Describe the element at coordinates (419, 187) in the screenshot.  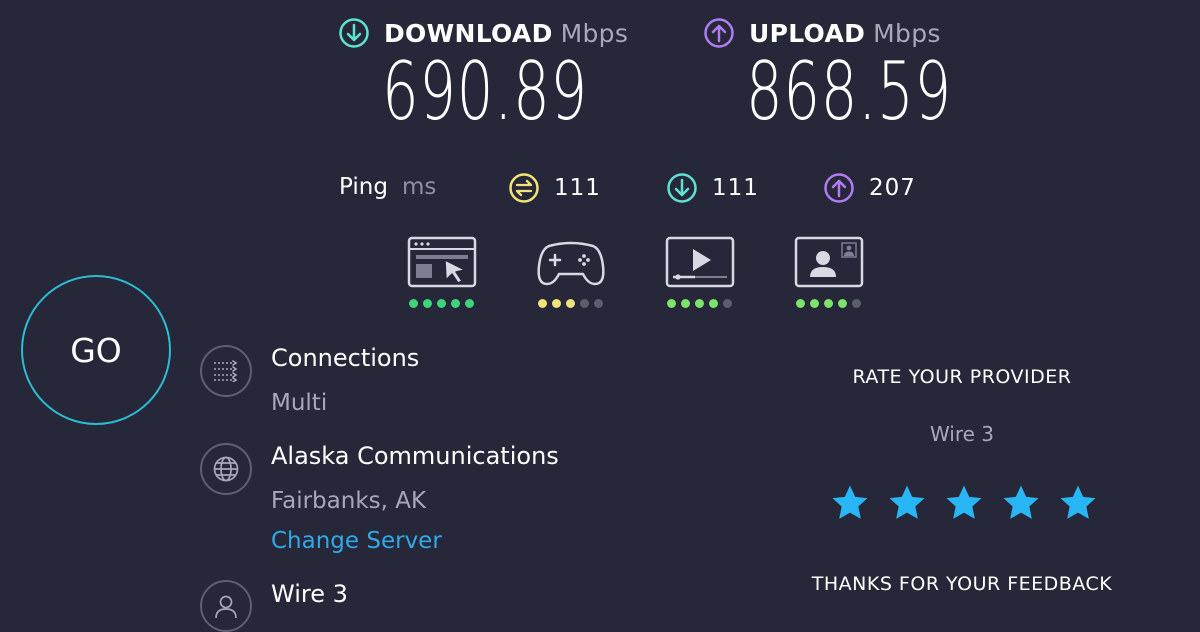
I see `ping-unit: ms` at that location.